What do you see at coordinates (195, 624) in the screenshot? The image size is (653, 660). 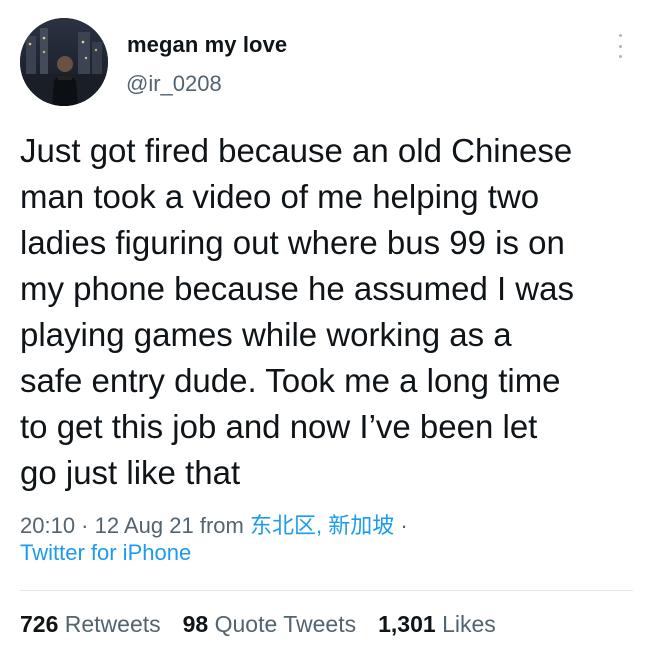 I see `quote-tweets-count: 98` at bounding box center [195, 624].